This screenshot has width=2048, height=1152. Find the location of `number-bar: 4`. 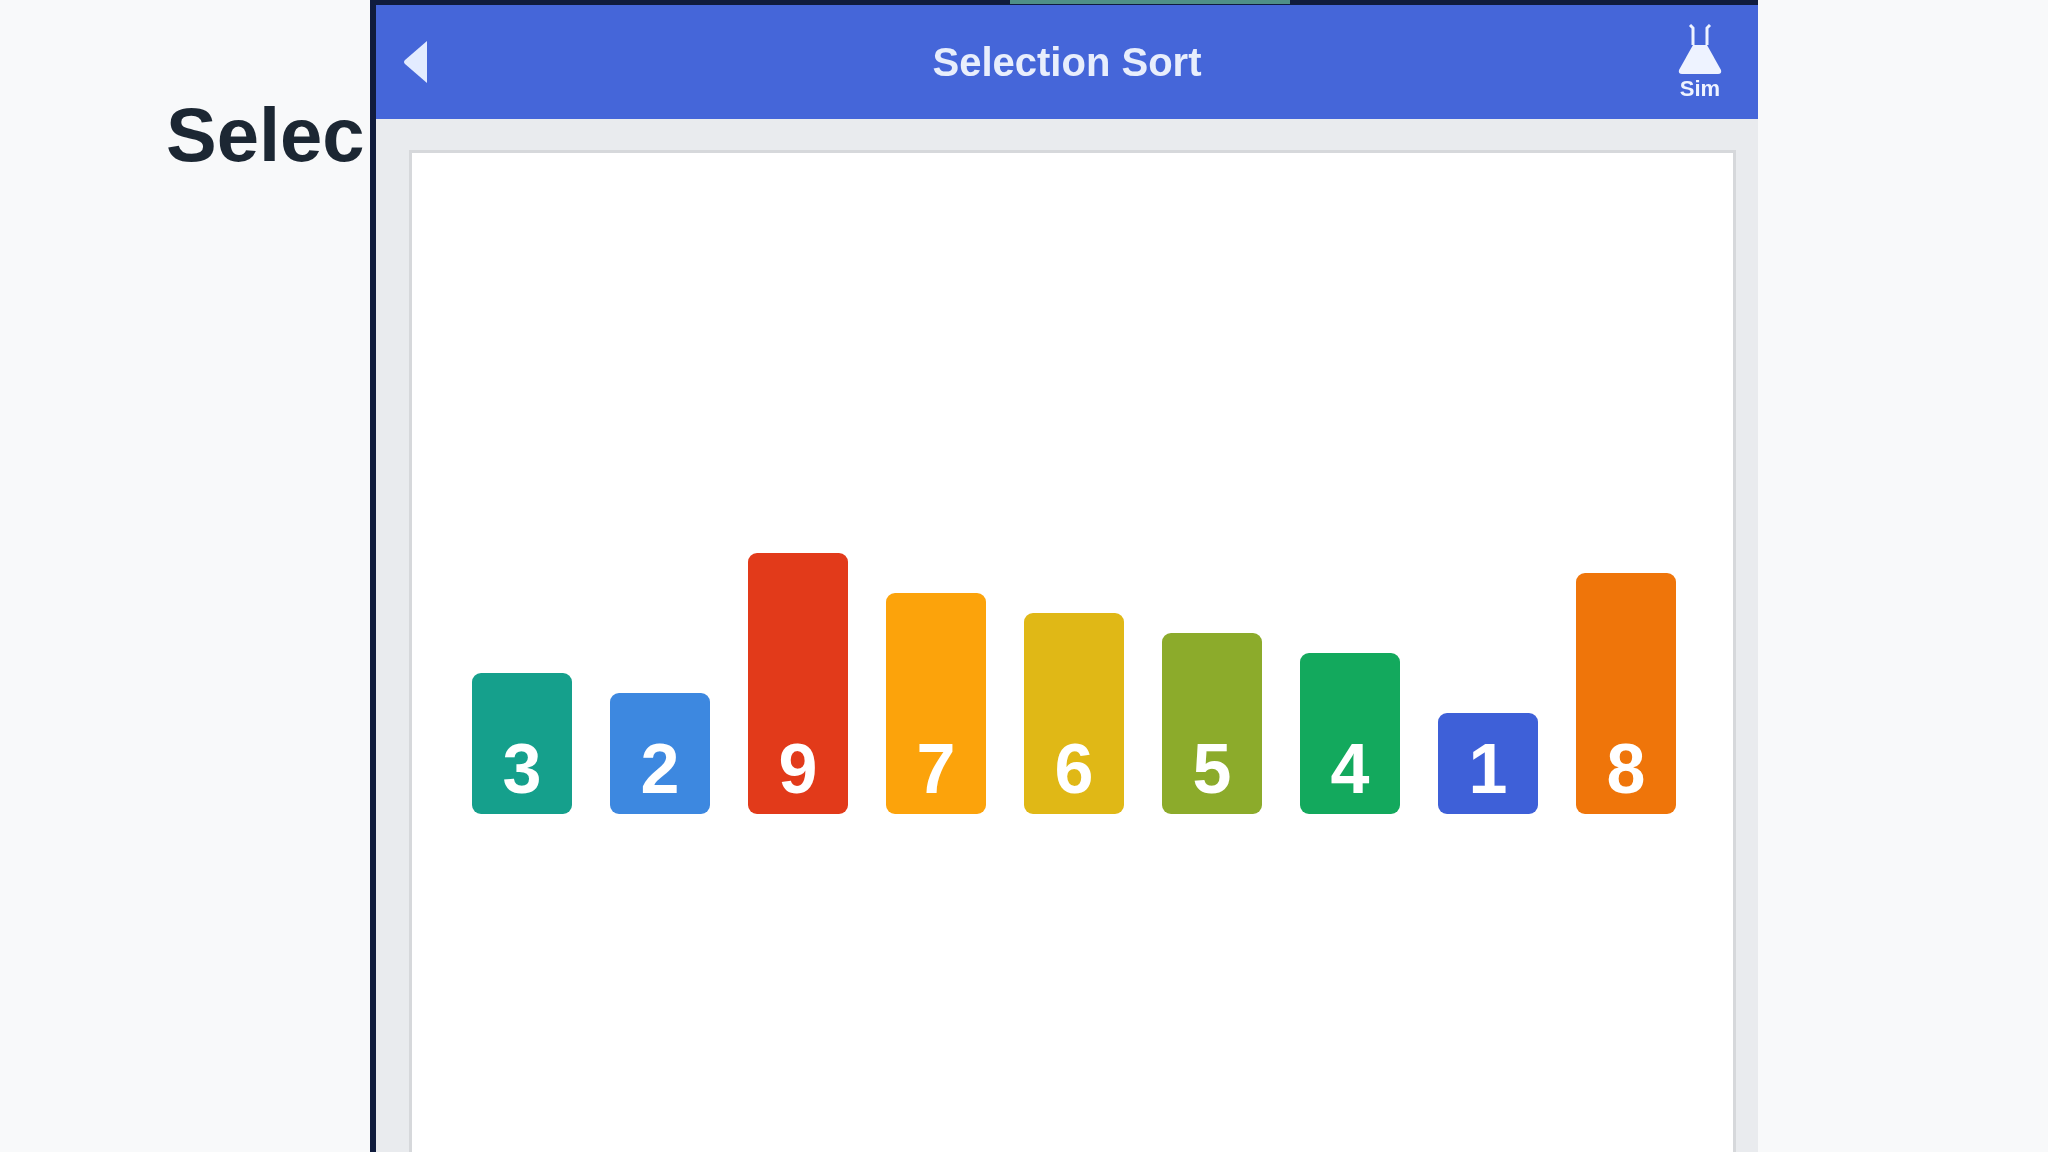

number-bar: 4 is located at coordinates (1350, 733).